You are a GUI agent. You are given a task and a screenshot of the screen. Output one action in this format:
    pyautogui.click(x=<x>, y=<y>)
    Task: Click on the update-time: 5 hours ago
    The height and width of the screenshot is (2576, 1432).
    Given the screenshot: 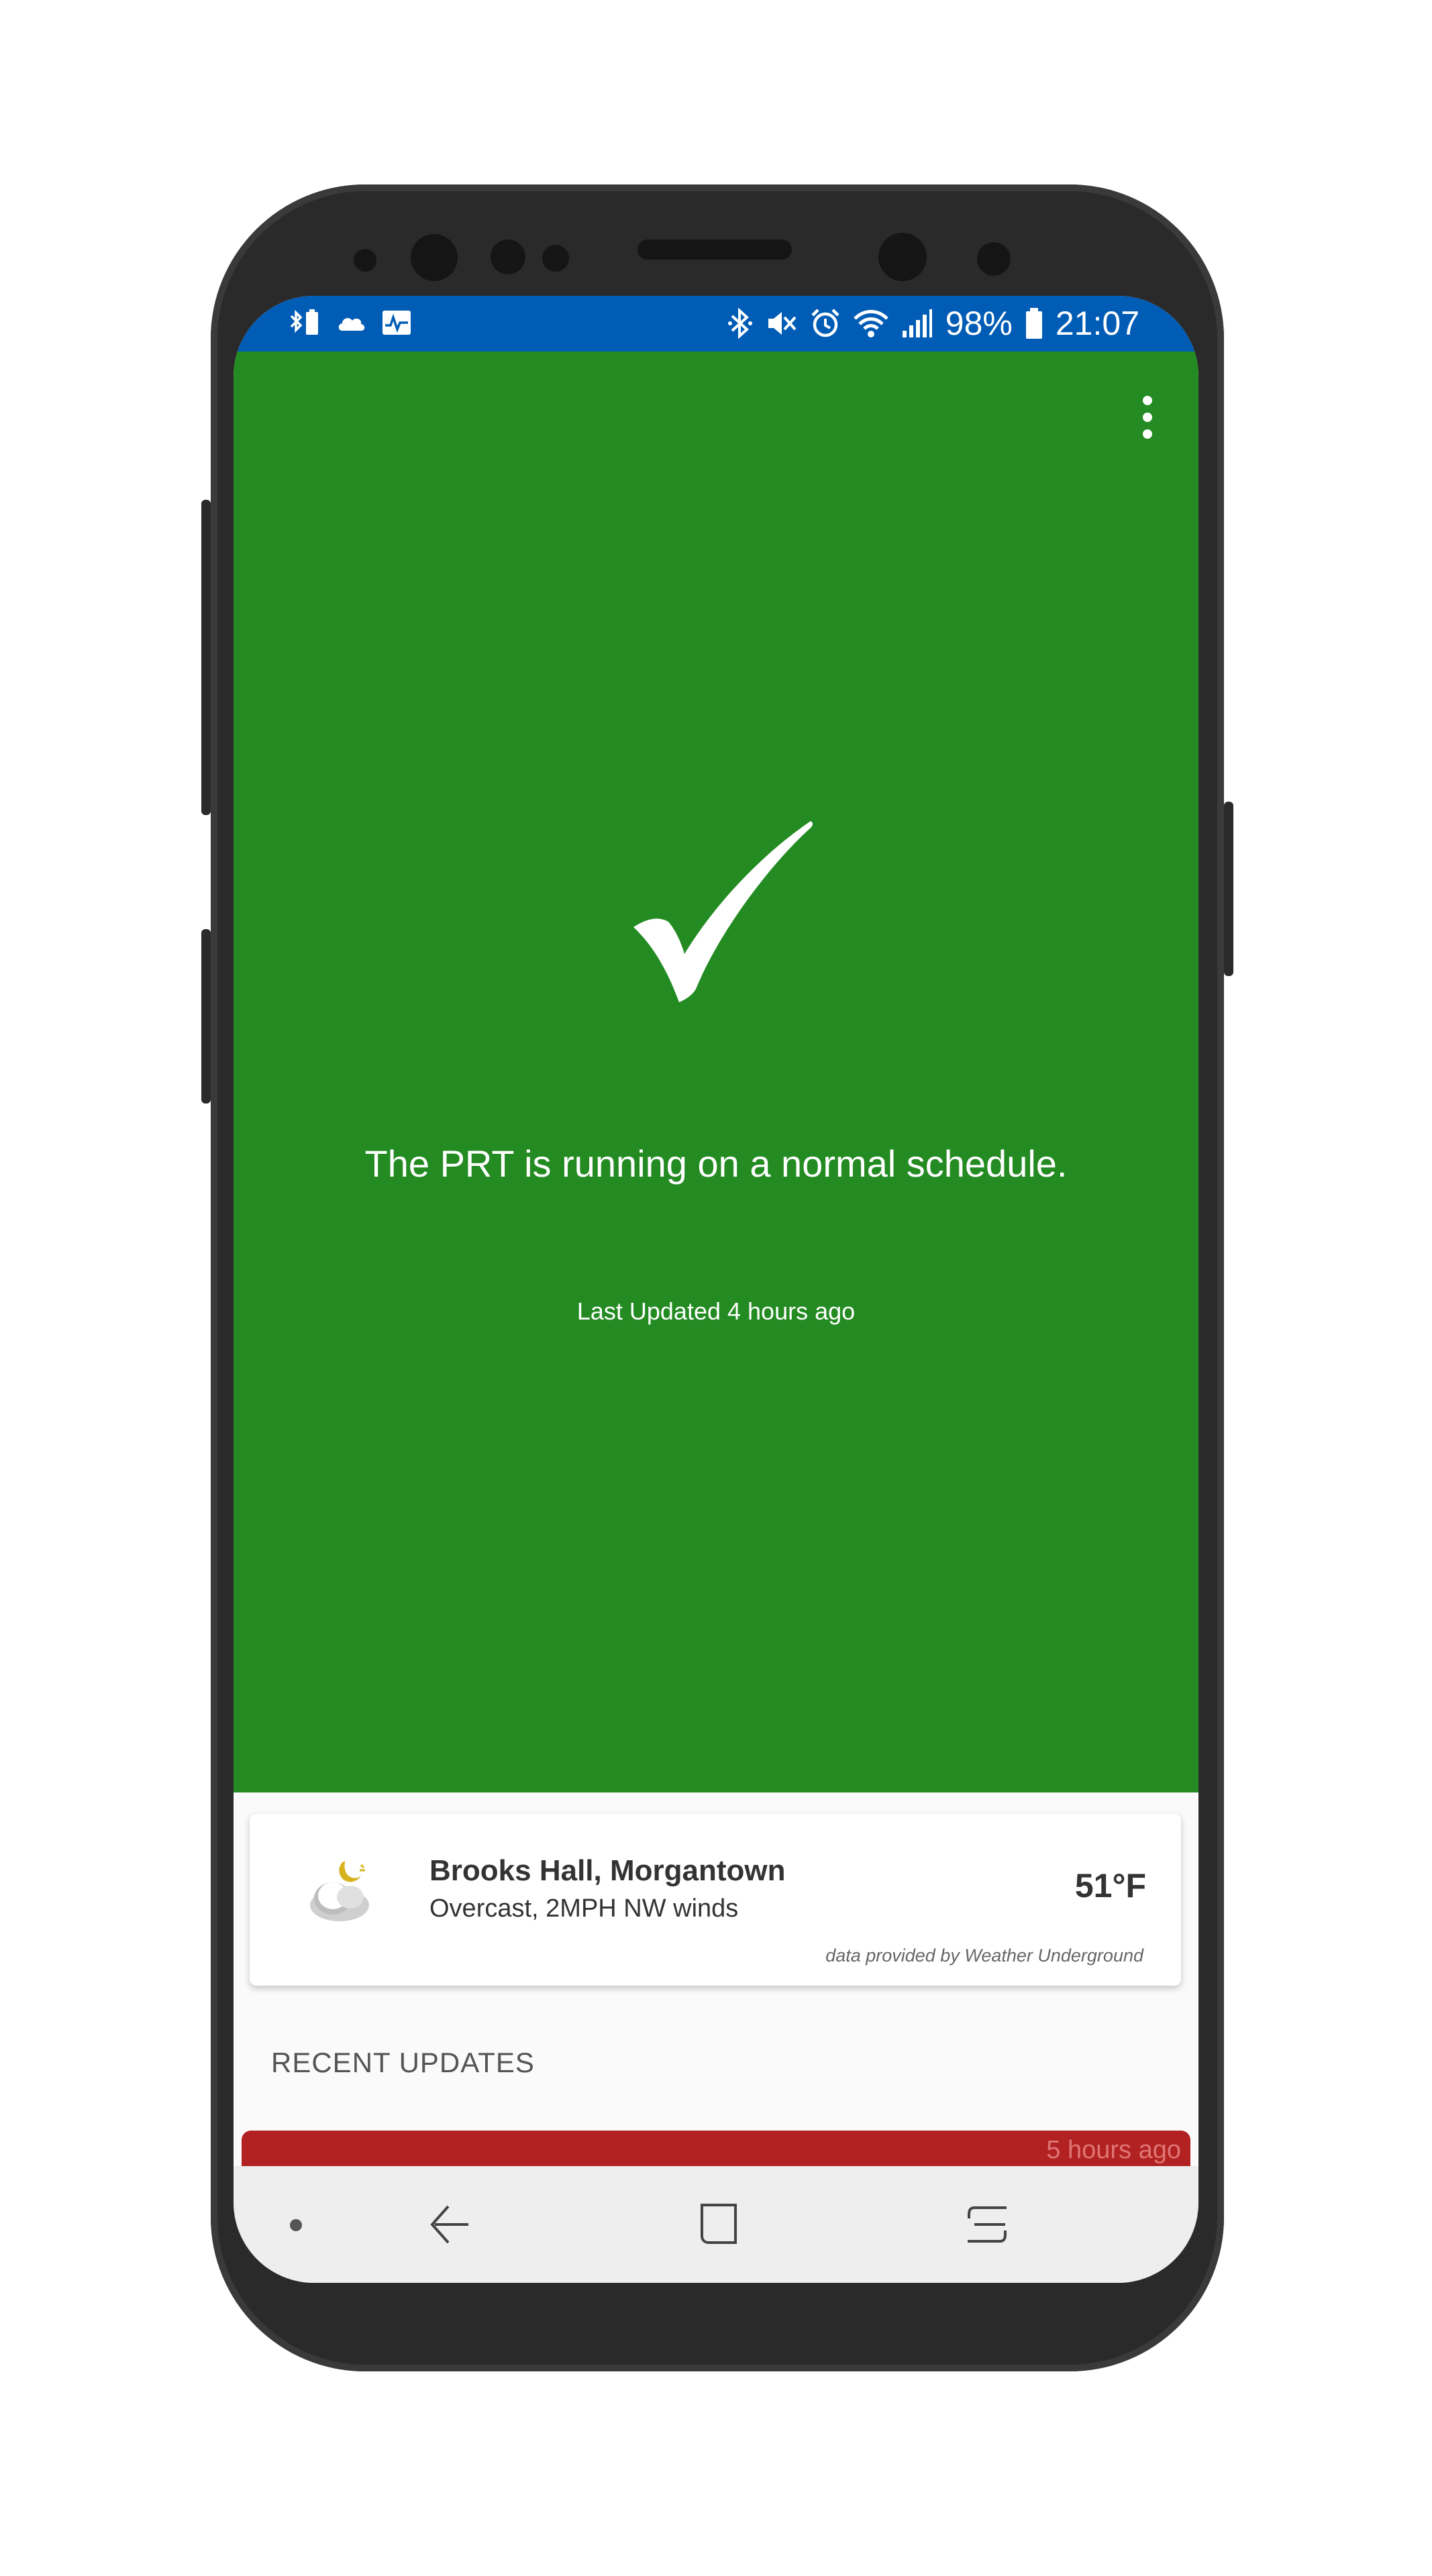 What is the action you would take?
    pyautogui.click(x=1113, y=2150)
    